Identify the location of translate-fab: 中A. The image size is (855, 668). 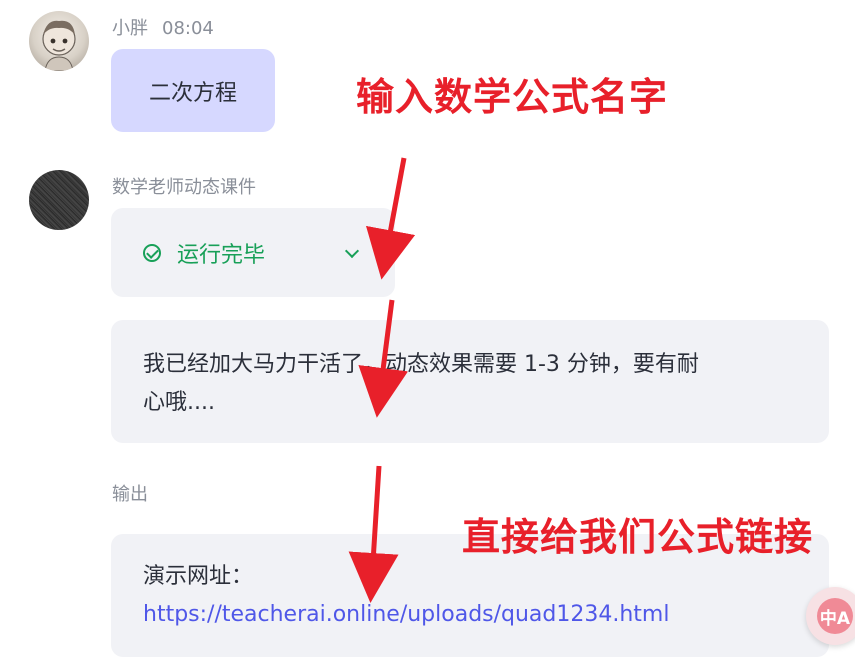
(830, 616).